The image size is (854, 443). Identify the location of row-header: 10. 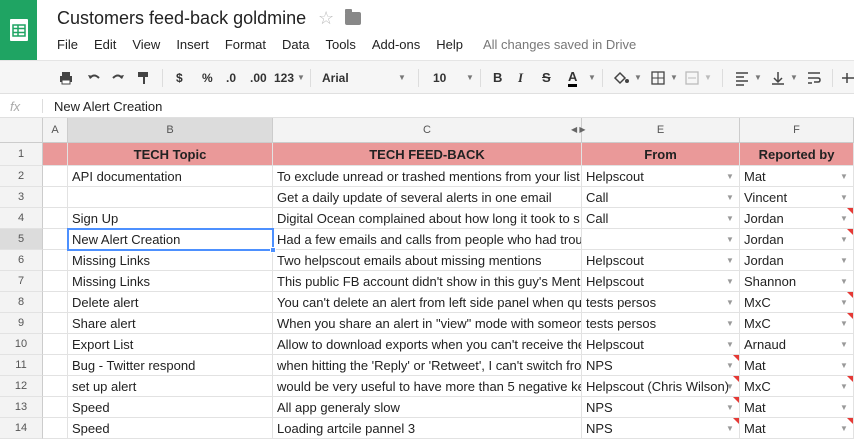
(21, 344).